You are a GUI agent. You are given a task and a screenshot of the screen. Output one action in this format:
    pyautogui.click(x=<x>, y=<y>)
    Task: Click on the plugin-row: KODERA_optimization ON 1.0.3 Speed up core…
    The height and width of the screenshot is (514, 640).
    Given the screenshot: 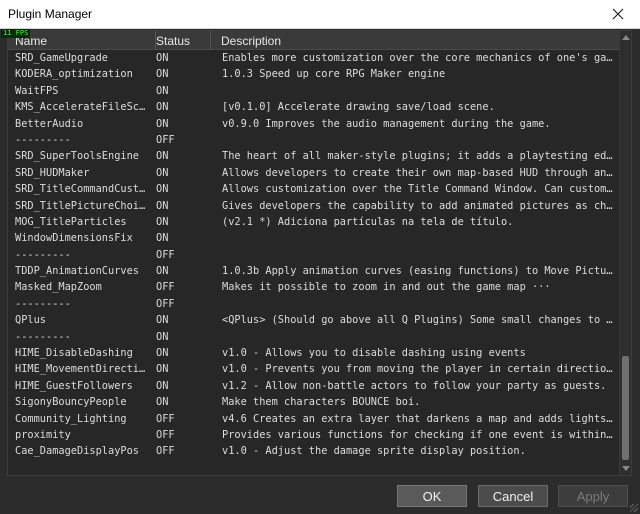 What is the action you would take?
    pyautogui.click(x=314, y=74)
    